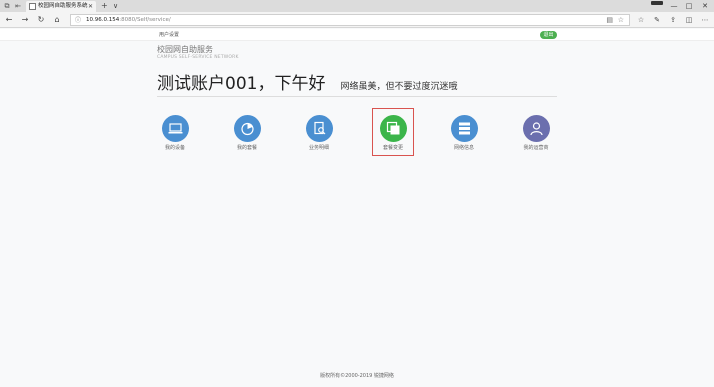  What do you see at coordinates (104, 6) in the screenshot?
I see `new-tab-button: +` at bounding box center [104, 6].